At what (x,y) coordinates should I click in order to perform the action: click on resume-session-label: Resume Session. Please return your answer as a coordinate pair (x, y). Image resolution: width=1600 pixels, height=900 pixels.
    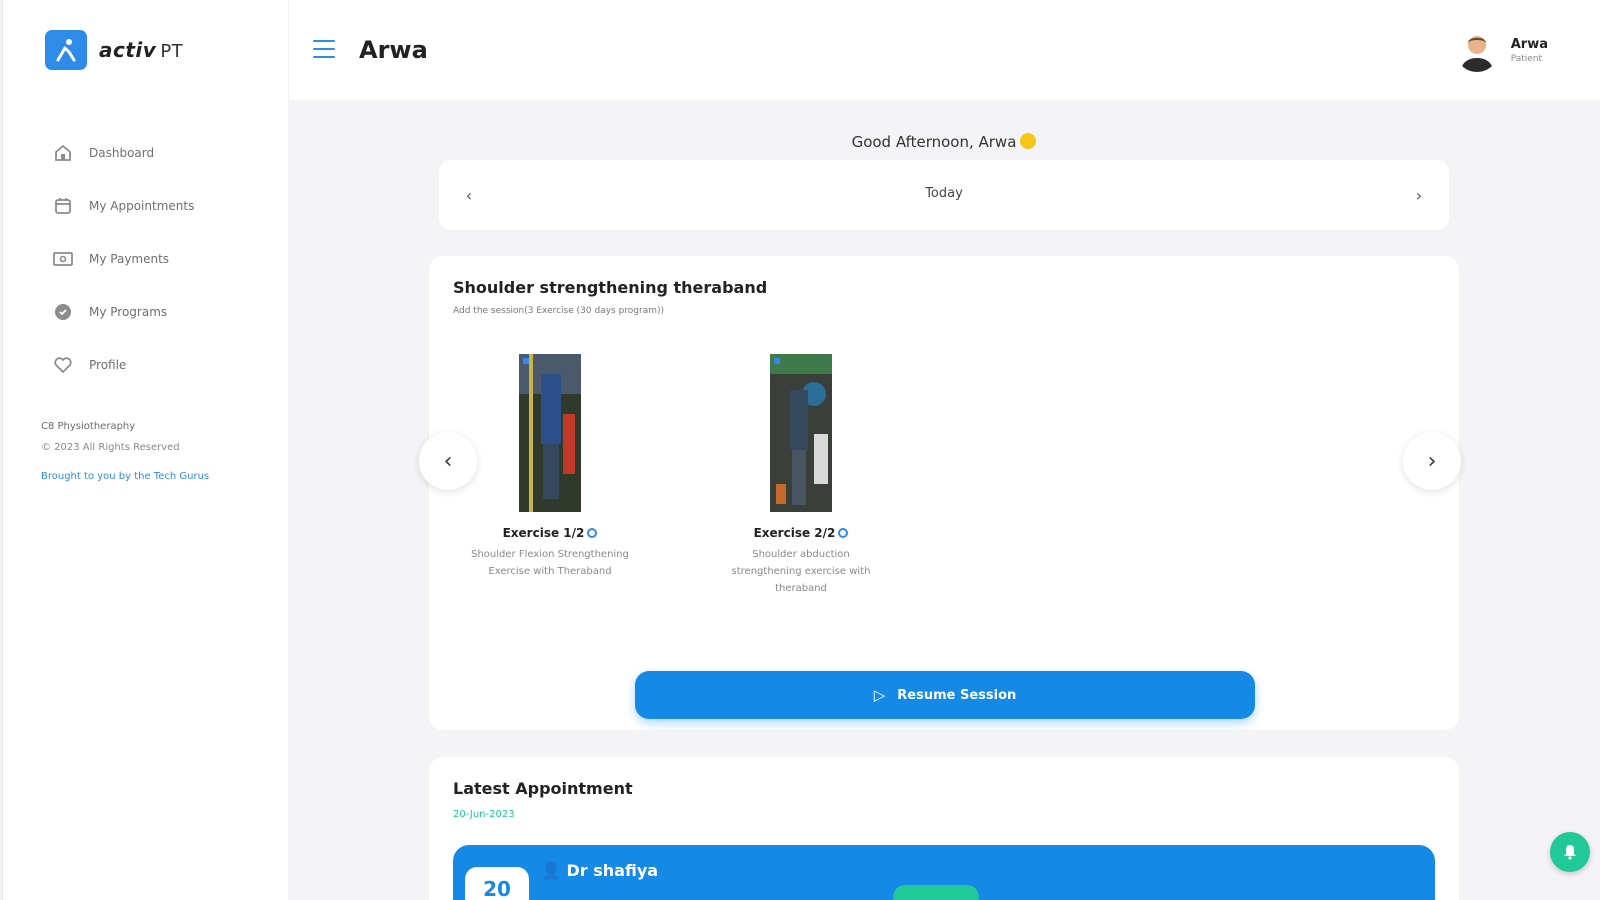
    Looking at the image, I should click on (957, 695).